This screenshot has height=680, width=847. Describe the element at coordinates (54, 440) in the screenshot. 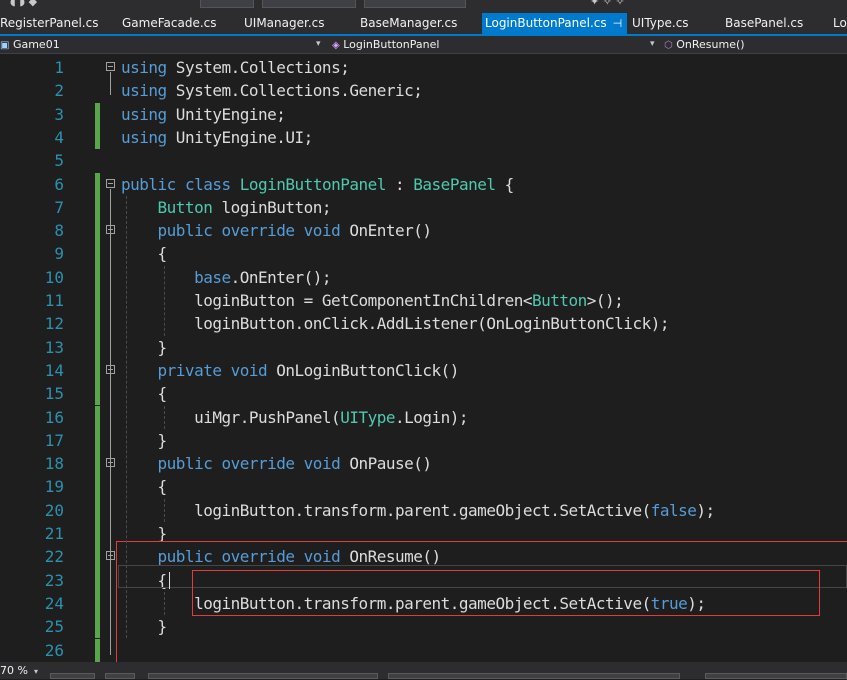

I see `line-number: 17` at that location.